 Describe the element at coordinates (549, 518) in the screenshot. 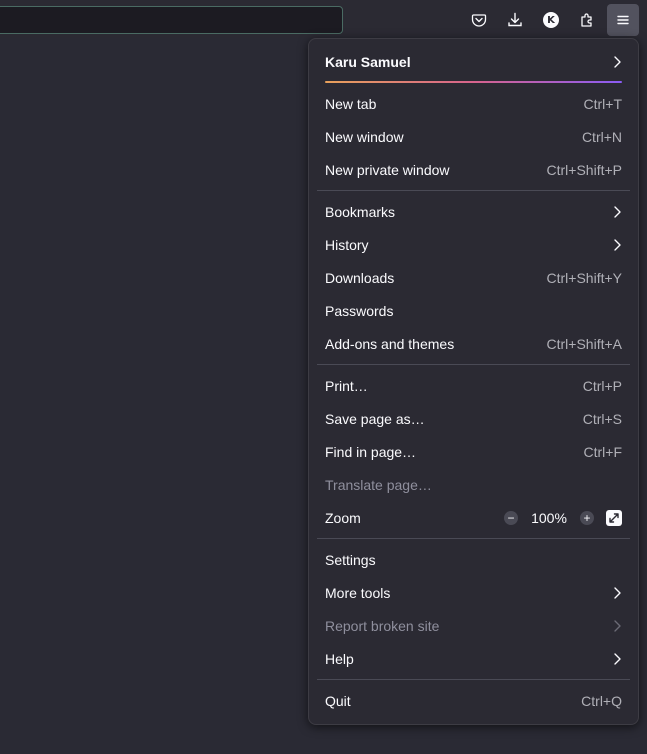

I see `zoom-level: 100%` at that location.